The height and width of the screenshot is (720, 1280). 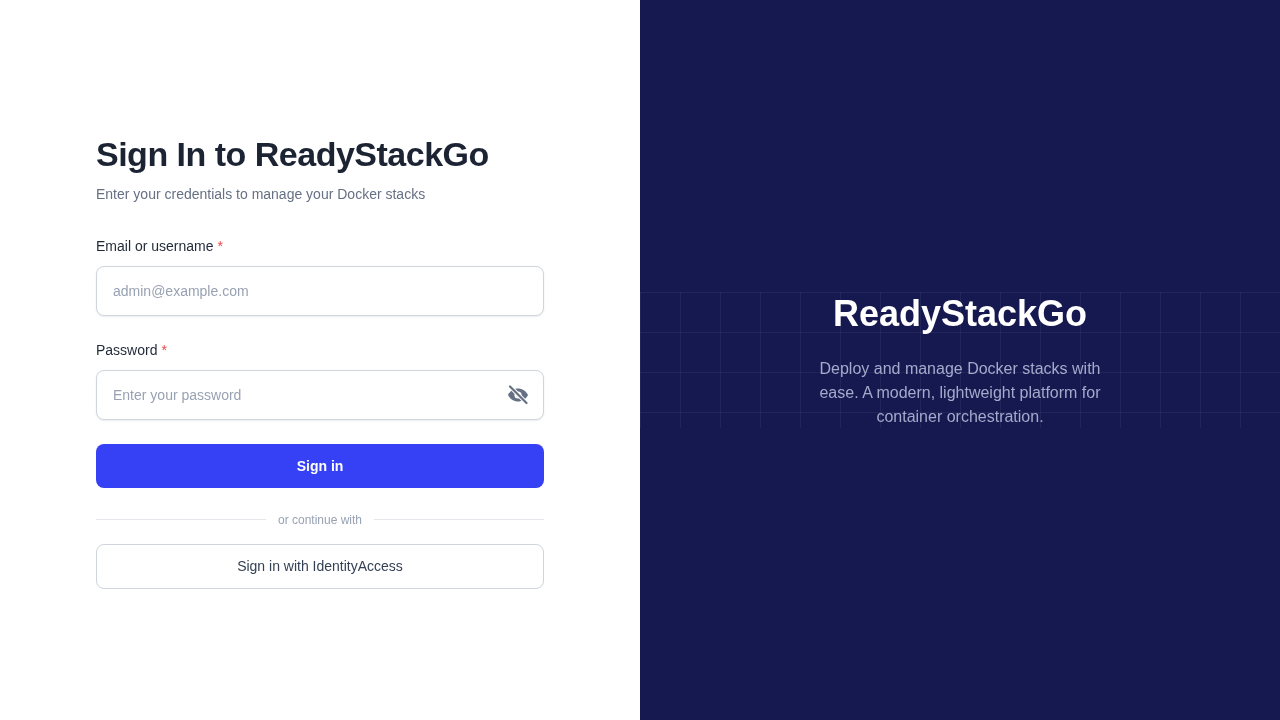 What do you see at coordinates (960, 392) in the screenshot?
I see `brand-description: Deploy and manage Docker stacks with ease. A modern, lightweight platform for container orchestration.` at bounding box center [960, 392].